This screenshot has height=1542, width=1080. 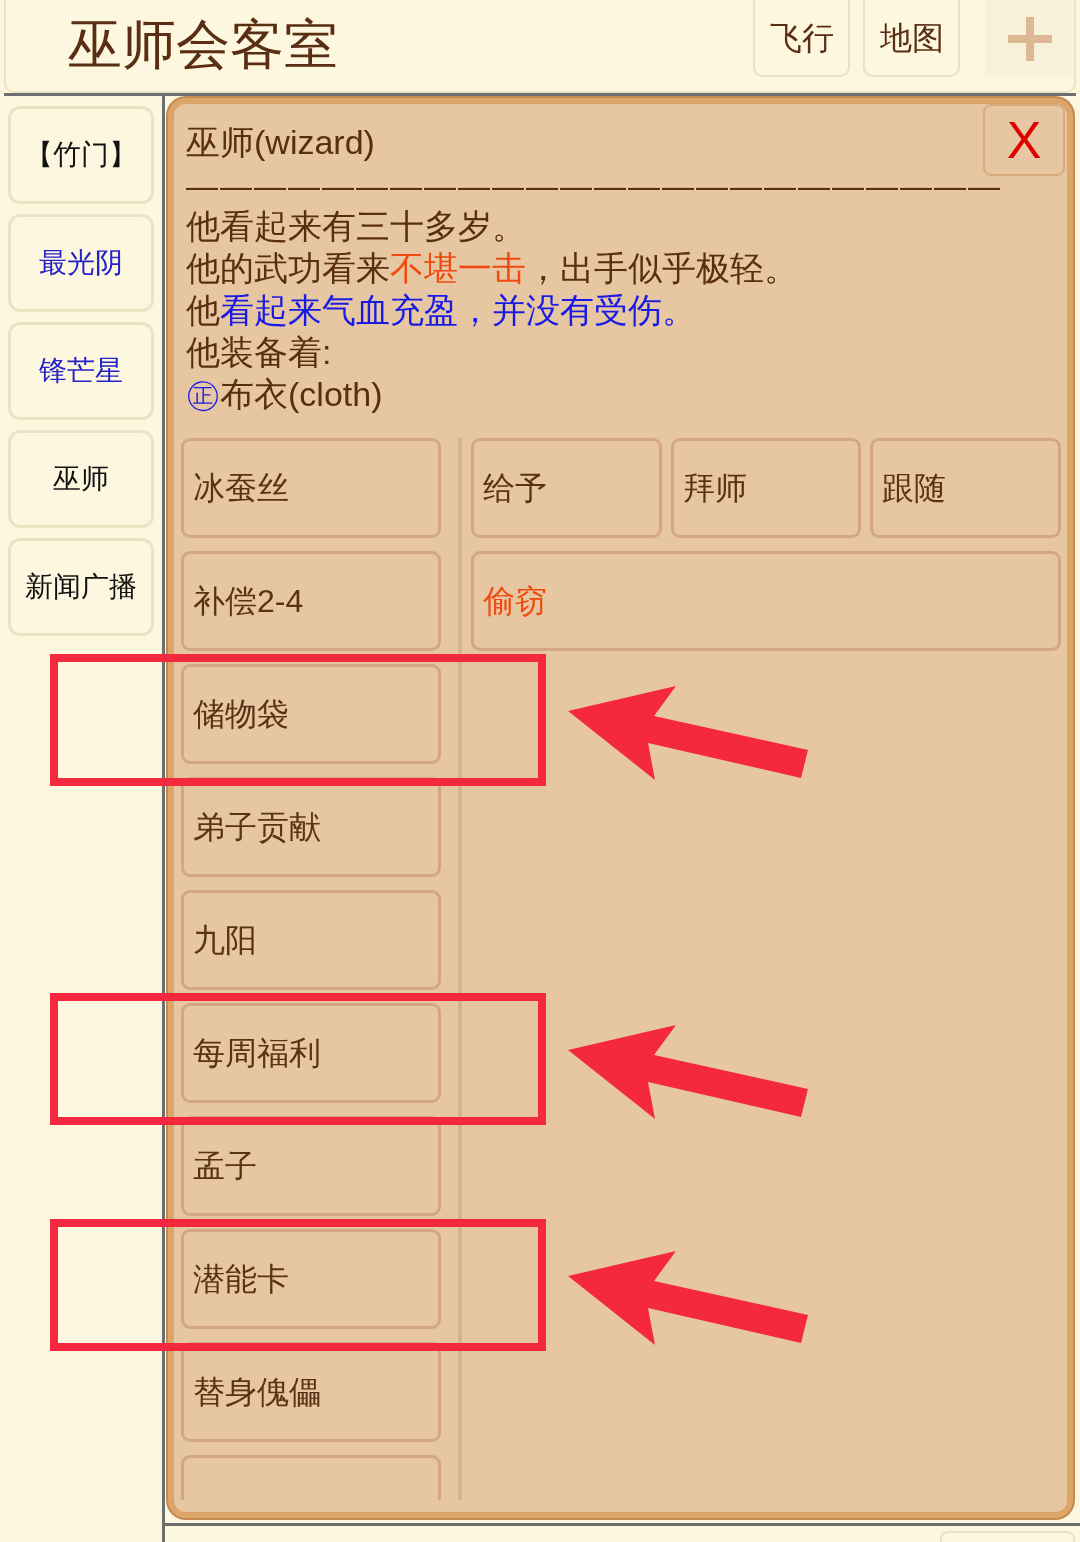 I want to click on action-button: 每周福利, so click(x=311, y=1053).